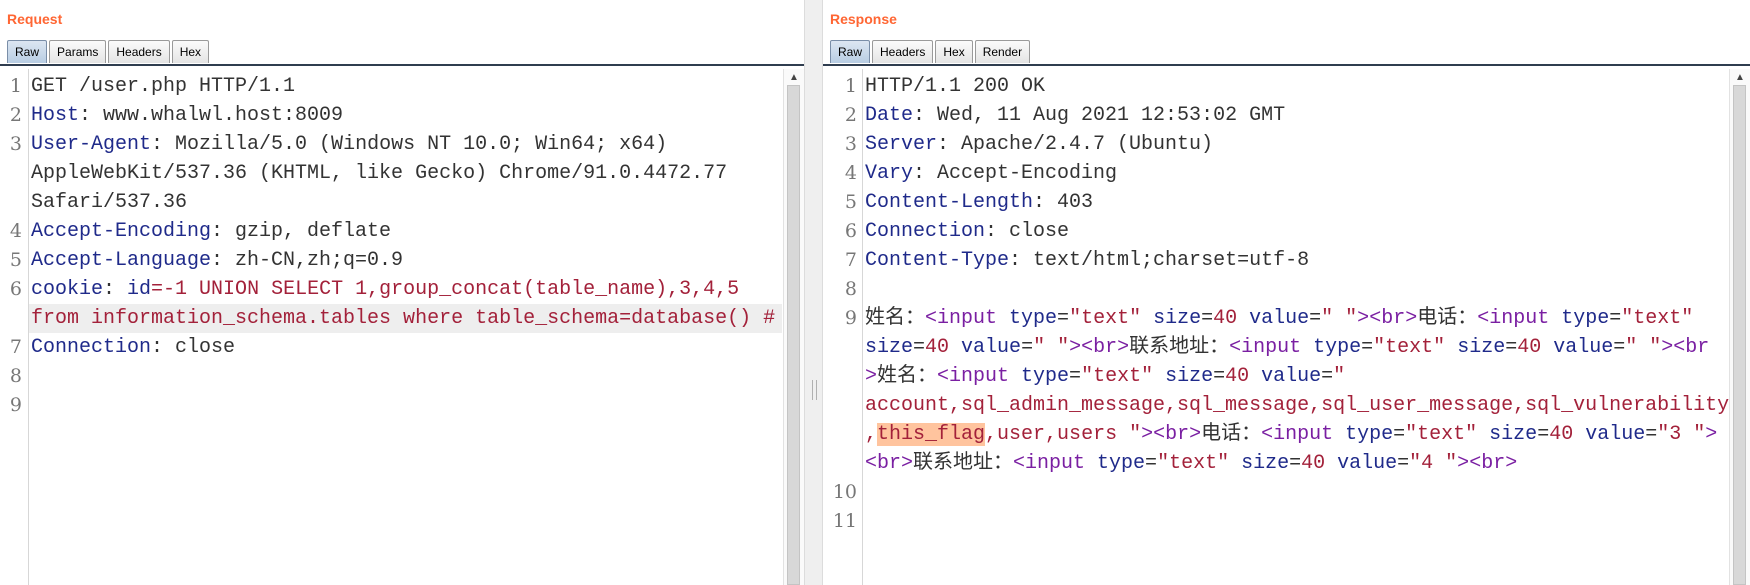  Describe the element at coordinates (979, 202) in the screenshot. I see `code-line: Content-Length: 403` at that location.